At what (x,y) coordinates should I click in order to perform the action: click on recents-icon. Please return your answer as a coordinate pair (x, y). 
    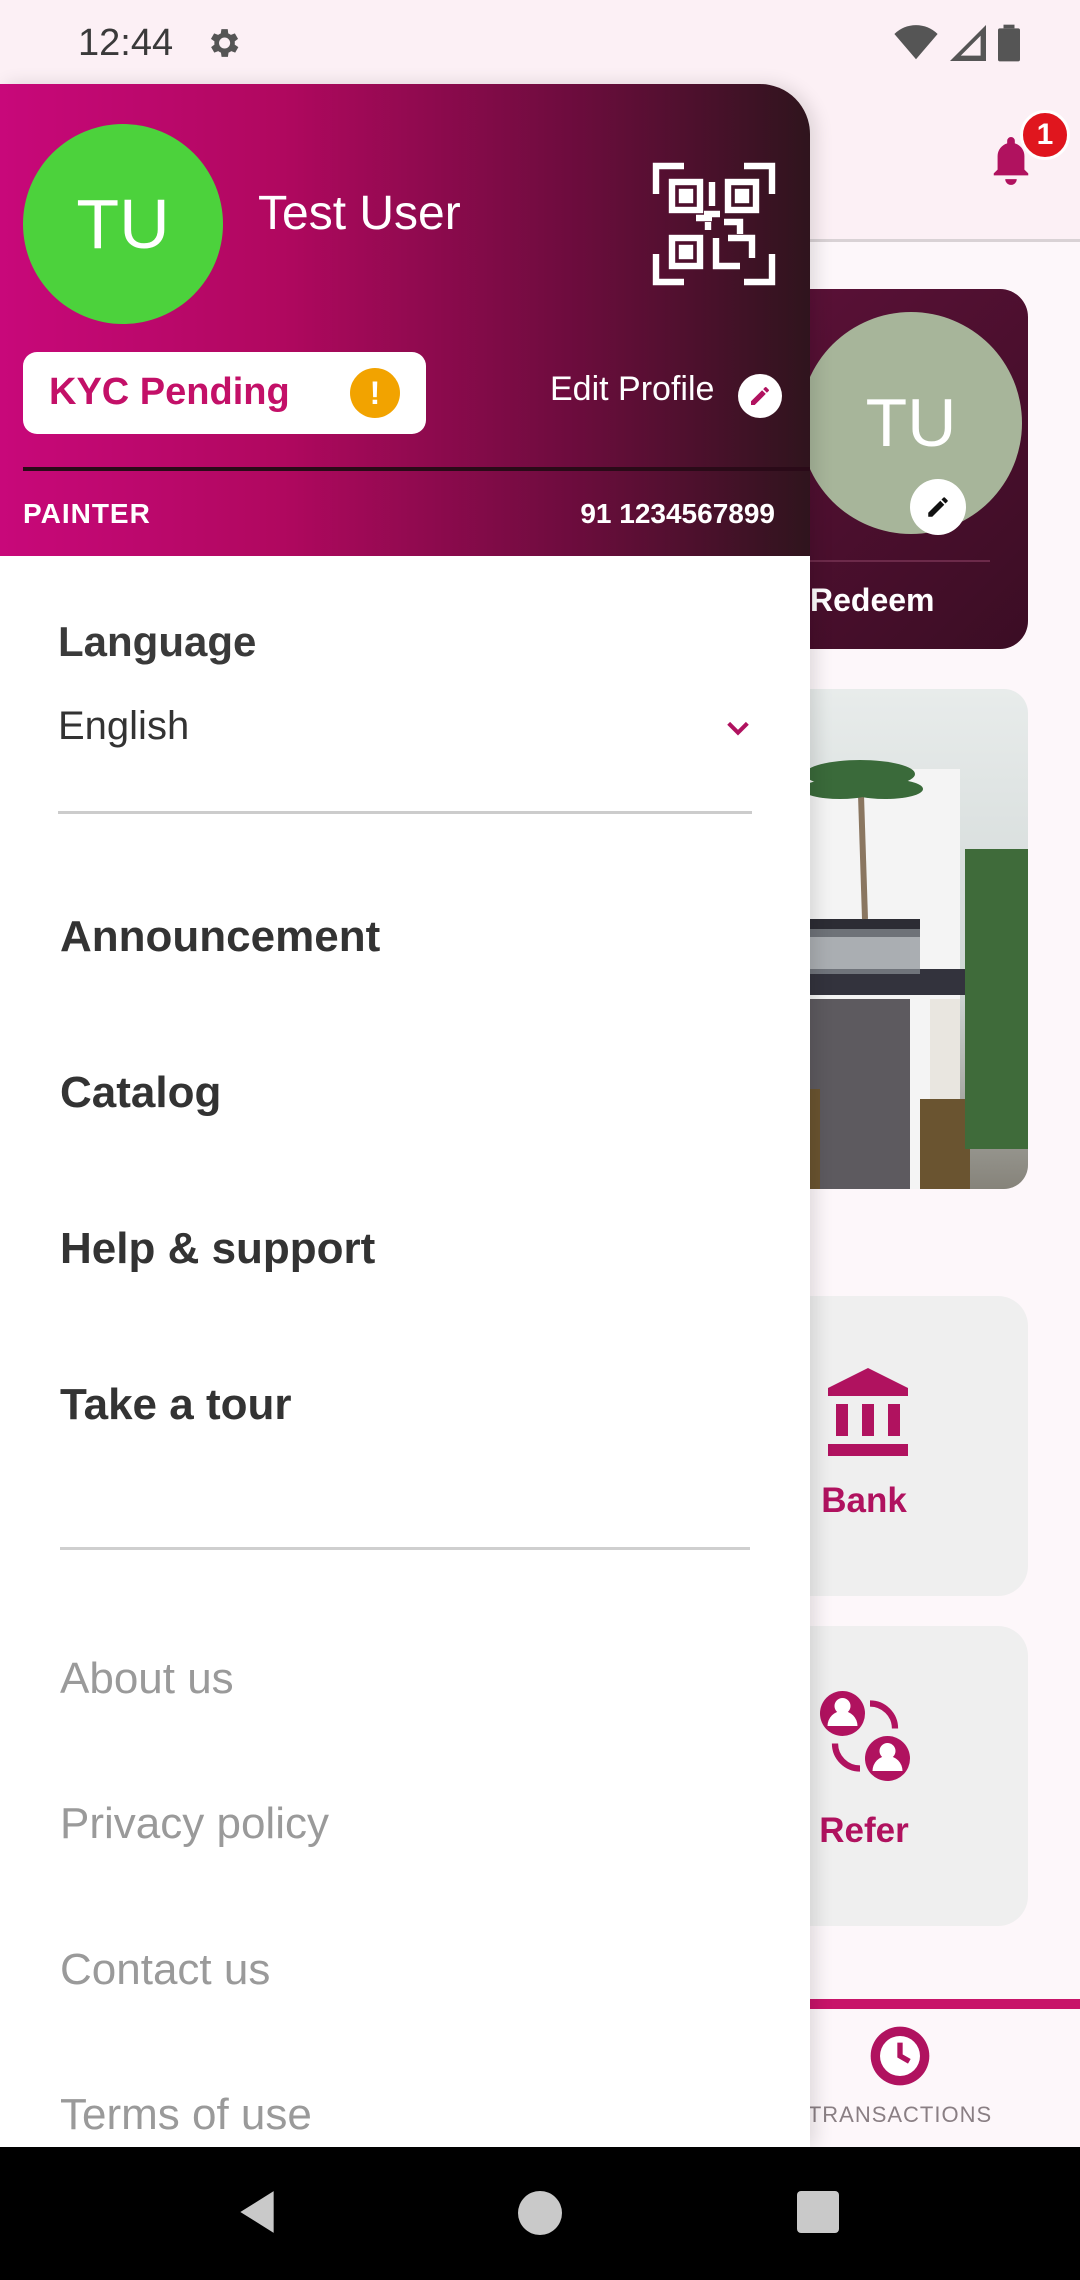
    Looking at the image, I should click on (818, 2212).